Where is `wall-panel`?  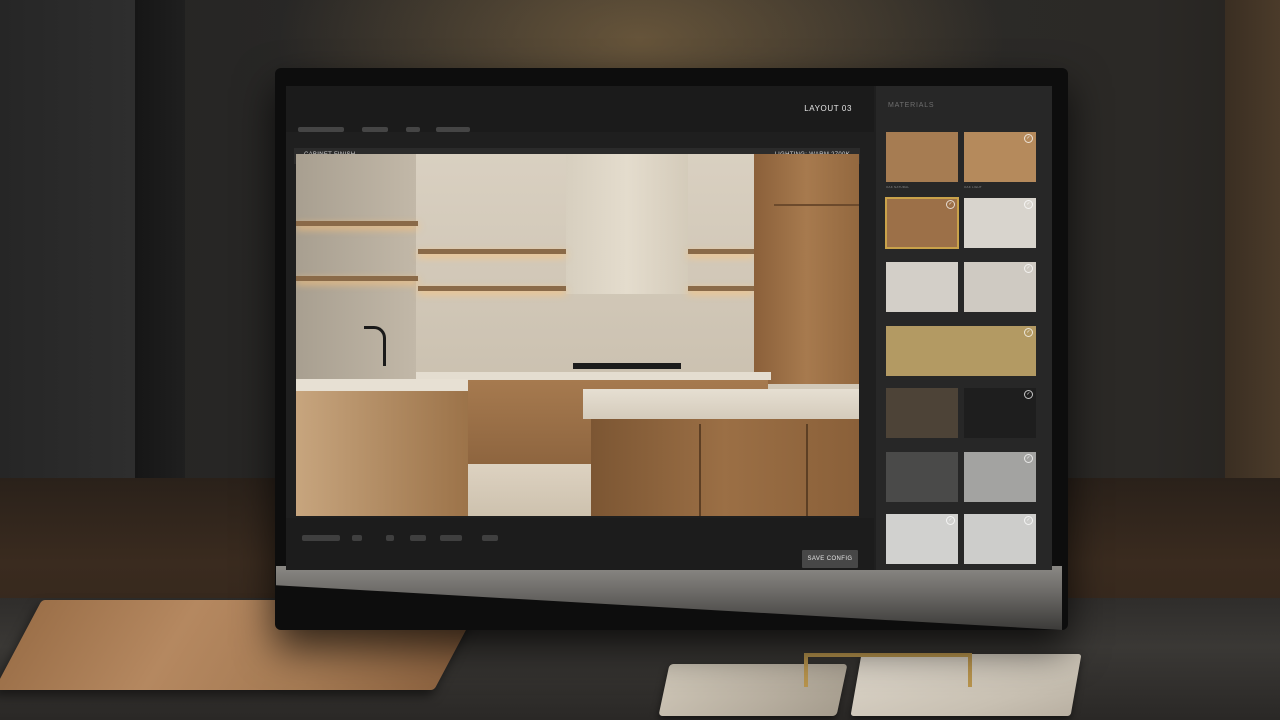 wall-panel is located at coordinates (67, 240).